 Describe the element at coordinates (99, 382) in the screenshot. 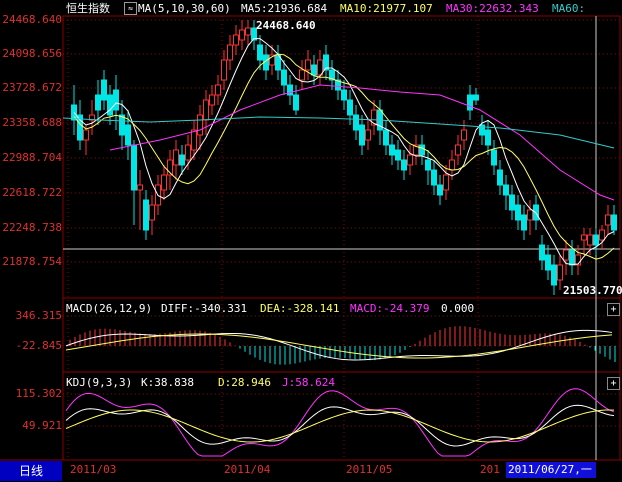

I see `kdj-title: KDJ(9,3,3)` at that location.